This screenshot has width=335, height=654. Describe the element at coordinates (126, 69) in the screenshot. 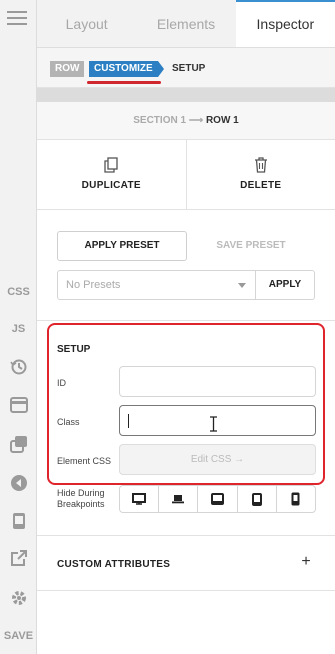

I see `breadcrumb-customize: CUSTOMIZE` at that location.